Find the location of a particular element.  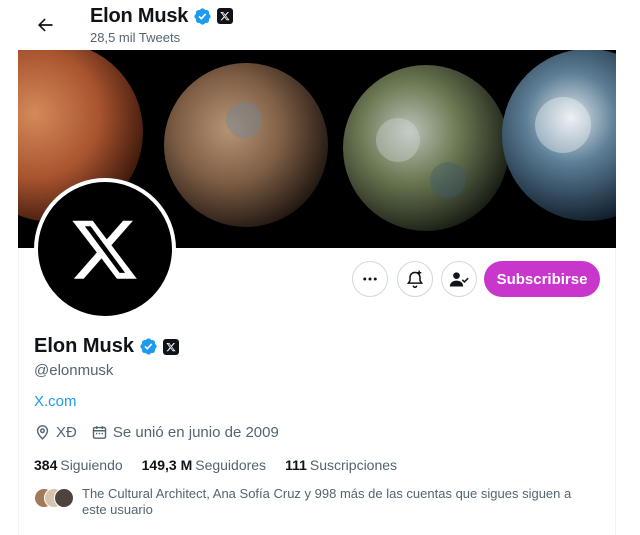

notifications-button is located at coordinates (415, 279).